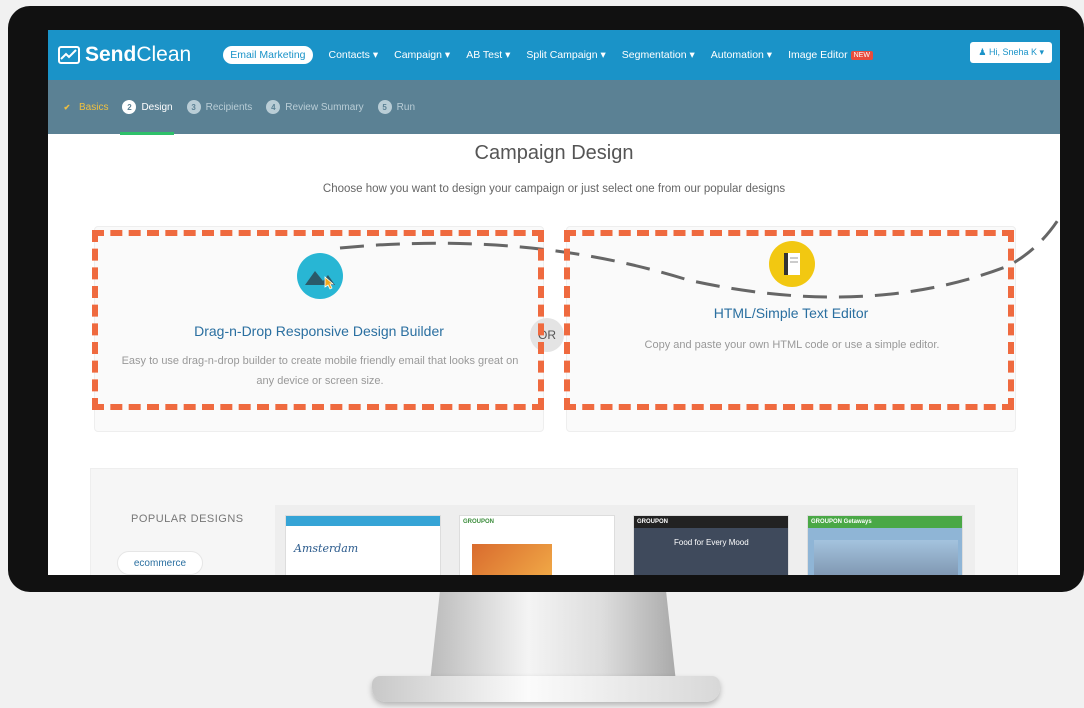 This screenshot has width=1084, height=708. I want to click on category-ecommerce-button: ecommerce, so click(160, 563).